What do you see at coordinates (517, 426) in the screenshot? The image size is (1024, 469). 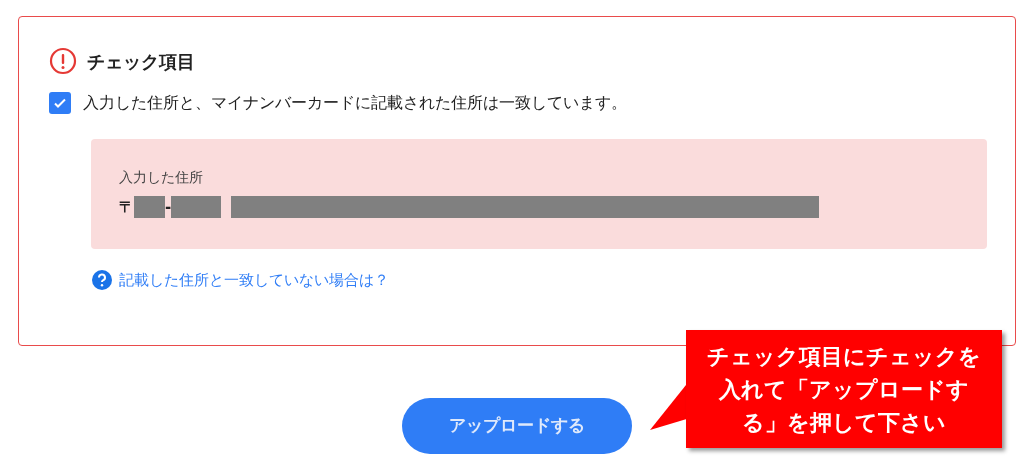 I see `upload-button: アップロードする` at bounding box center [517, 426].